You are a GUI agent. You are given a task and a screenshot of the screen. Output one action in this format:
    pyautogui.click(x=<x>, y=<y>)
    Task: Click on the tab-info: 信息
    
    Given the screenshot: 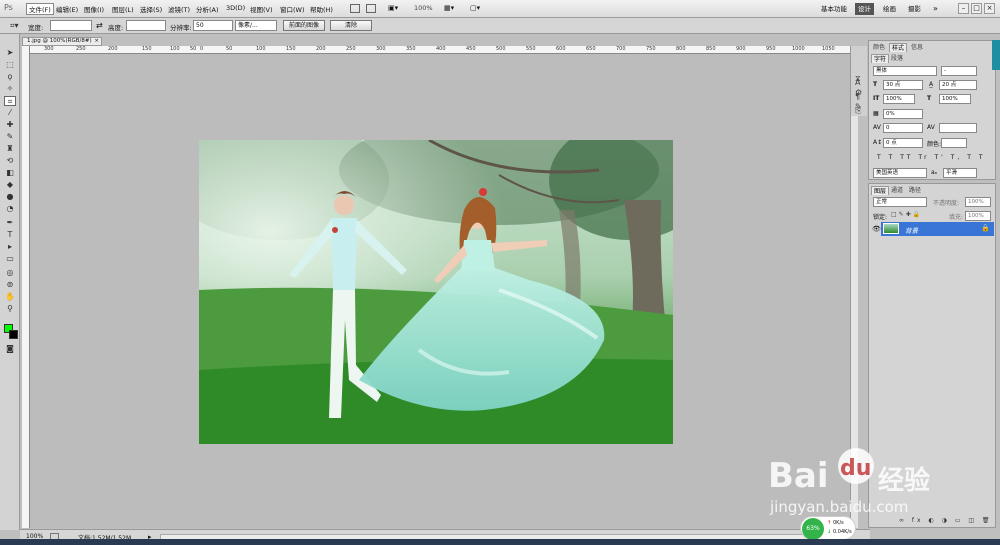 What is the action you would take?
    pyautogui.click(x=917, y=47)
    